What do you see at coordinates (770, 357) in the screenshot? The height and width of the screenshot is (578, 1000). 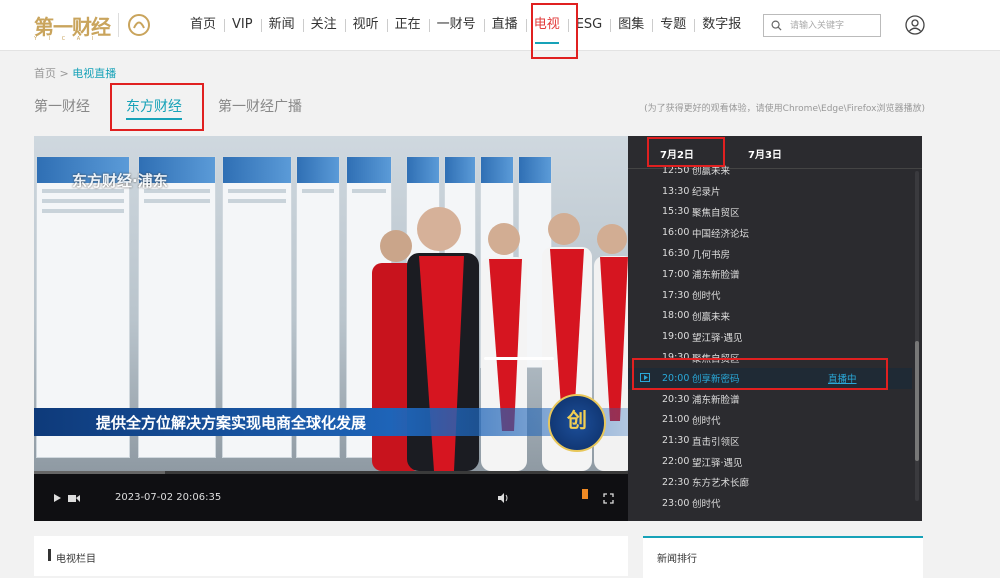 I see `schedule-row: 19:30 聚焦自贸区` at bounding box center [770, 357].